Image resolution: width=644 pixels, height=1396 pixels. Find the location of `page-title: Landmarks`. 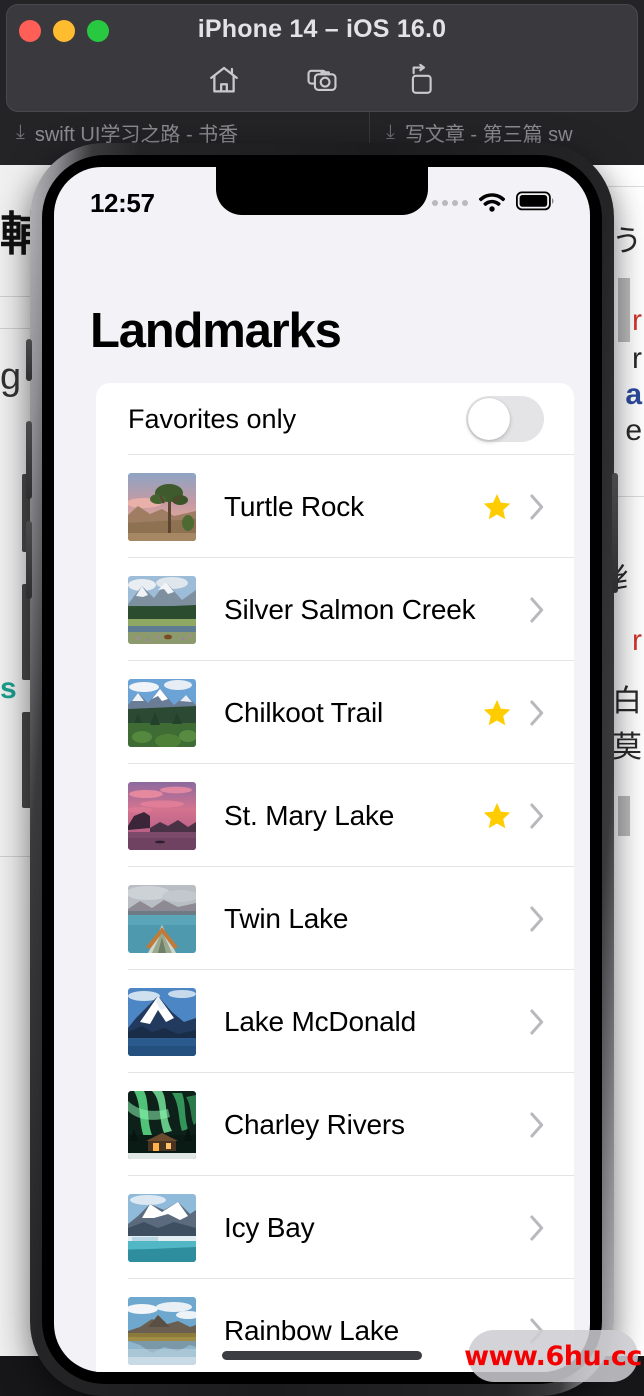

page-title: Landmarks is located at coordinates (216, 331).